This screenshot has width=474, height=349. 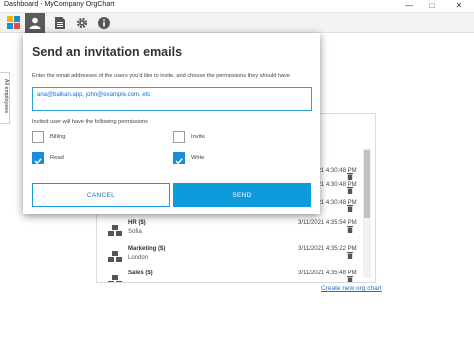 I want to click on org-chart-location: Sofia, so click(x=135, y=232).